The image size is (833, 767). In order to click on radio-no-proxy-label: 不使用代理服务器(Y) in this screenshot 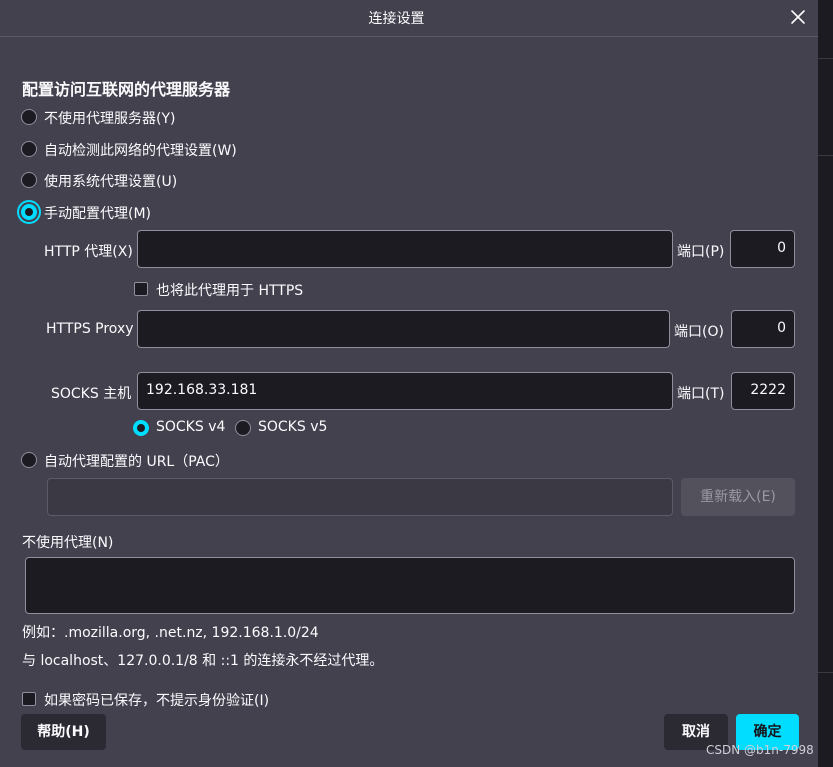, I will do `click(109, 118)`.